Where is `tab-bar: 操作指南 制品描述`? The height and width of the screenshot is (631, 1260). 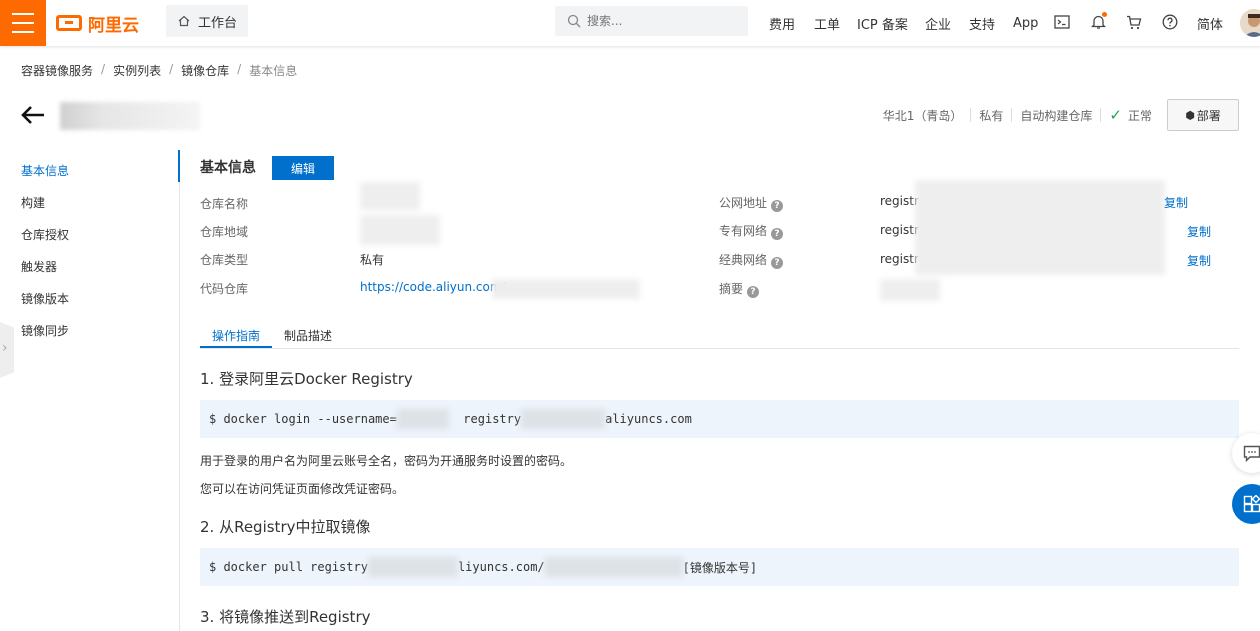 tab-bar: 操作指南 制品描述 is located at coordinates (719, 335).